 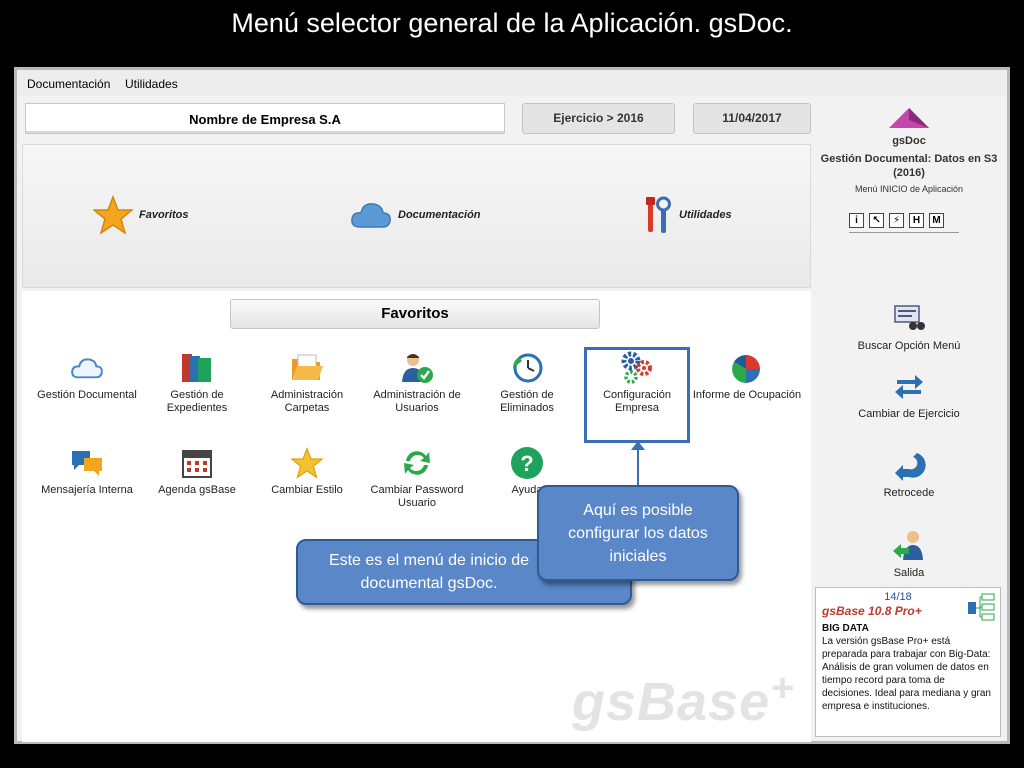 What do you see at coordinates (197, 401) in the screenshot?
I see `tile-label: Gestión de Expedientes` at bounding box center [197, 401].